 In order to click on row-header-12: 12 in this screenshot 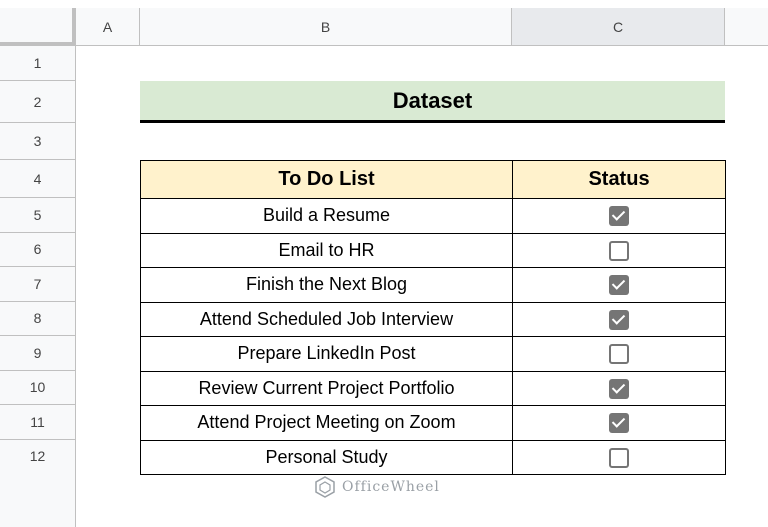, I will do `click(38, 456)`.